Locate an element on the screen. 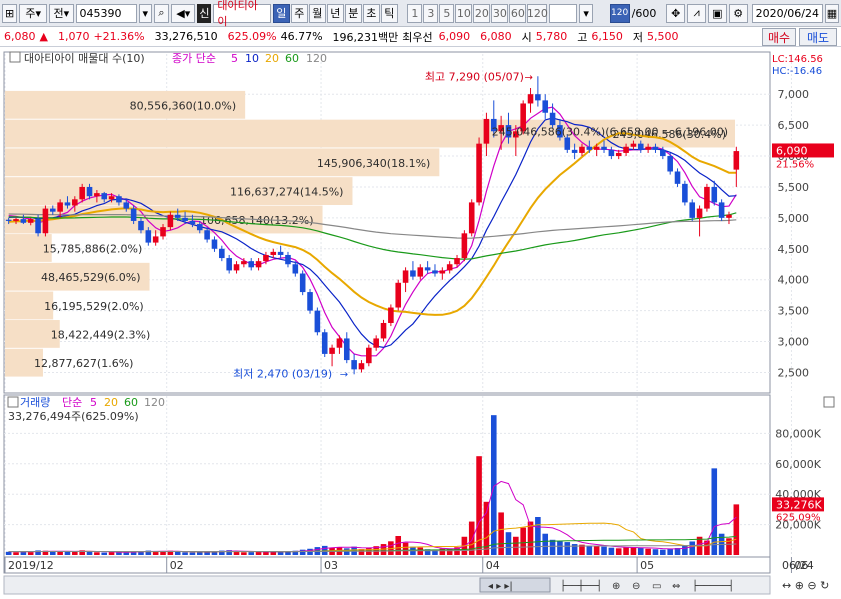  fit-icon: ⇔ is located at coordinates (676, 586).